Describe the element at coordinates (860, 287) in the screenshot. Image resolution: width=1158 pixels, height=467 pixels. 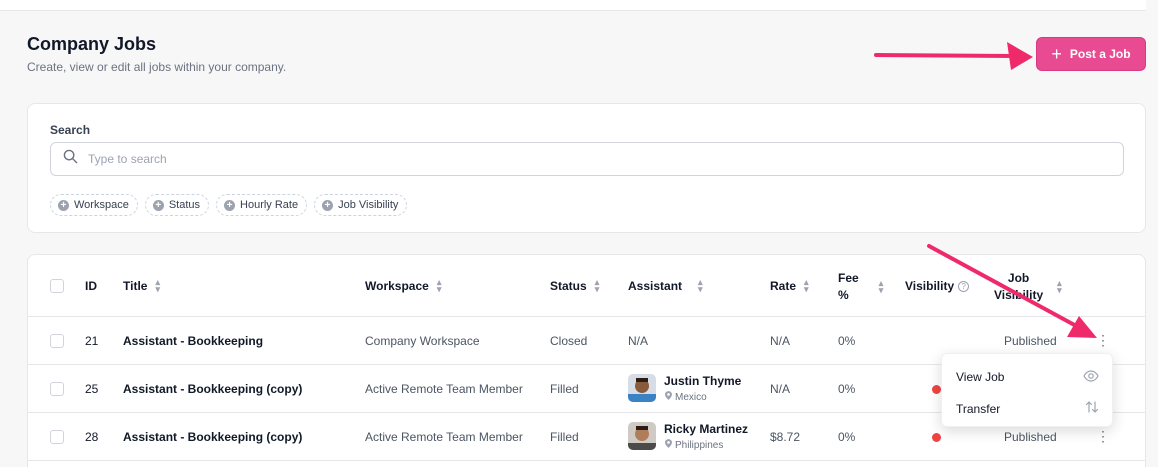
I see `column-header-fee: Fee% ▴ ▾` at that location.